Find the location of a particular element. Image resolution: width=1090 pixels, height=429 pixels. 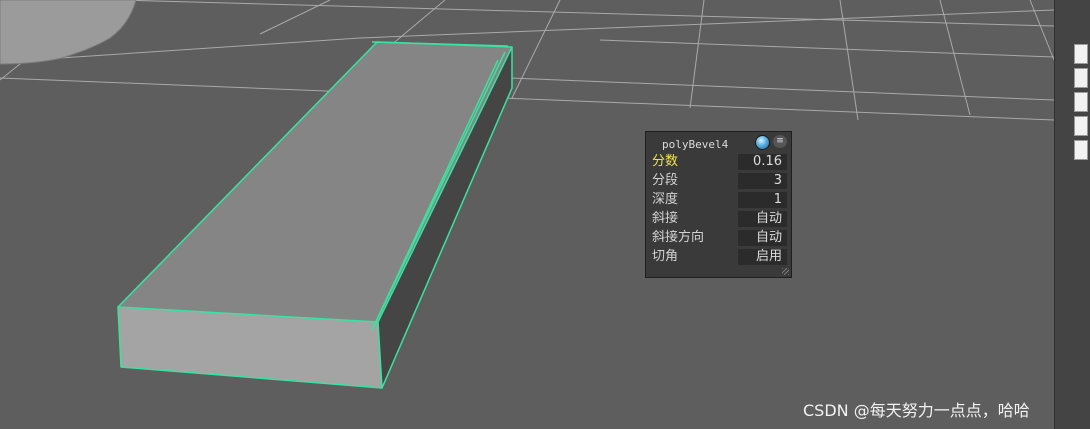

attribute-row-chamfer: 切角 启用 is located at coordinates (719, 256).